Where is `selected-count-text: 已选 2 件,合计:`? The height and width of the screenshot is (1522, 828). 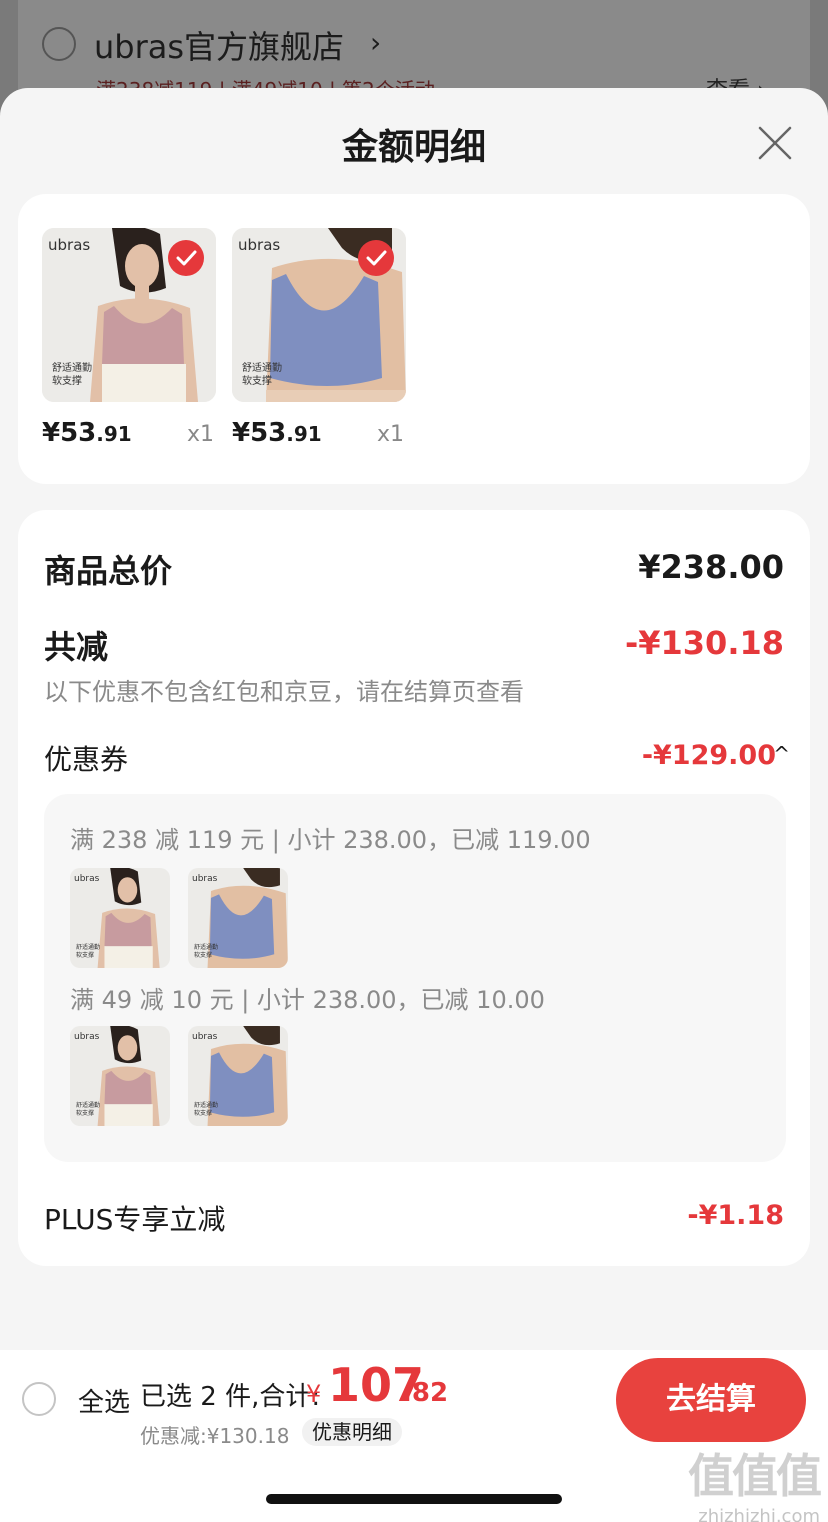 selected-count-text: 已选 2 件,合计: is located at coordinates (230, 1397).